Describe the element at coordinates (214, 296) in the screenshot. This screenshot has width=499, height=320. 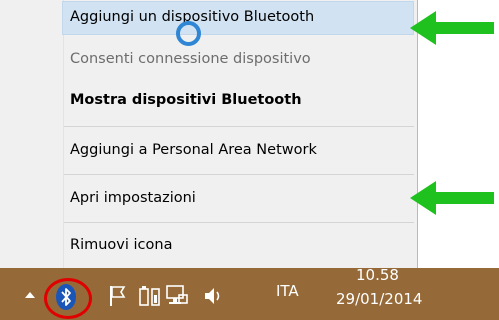
I see `speaker-icon` at that location.